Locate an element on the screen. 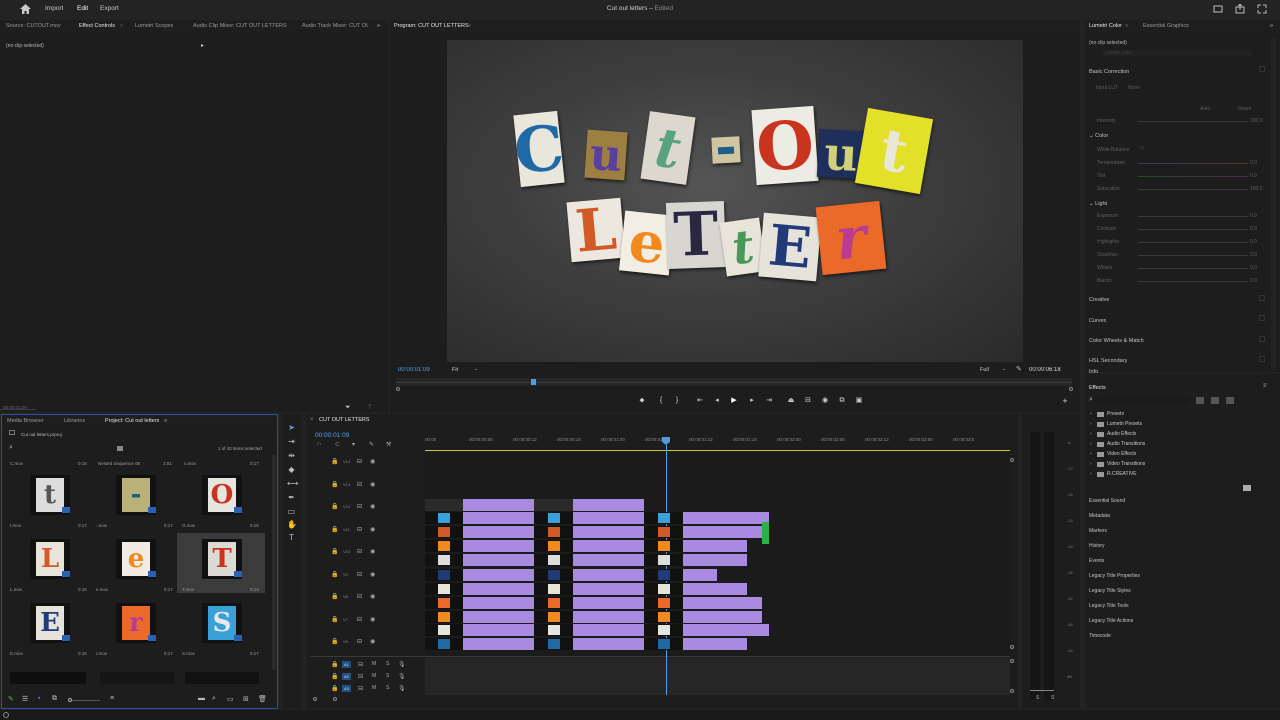  tab-menu-icon: ≡ is located at coordinates (121, 26).